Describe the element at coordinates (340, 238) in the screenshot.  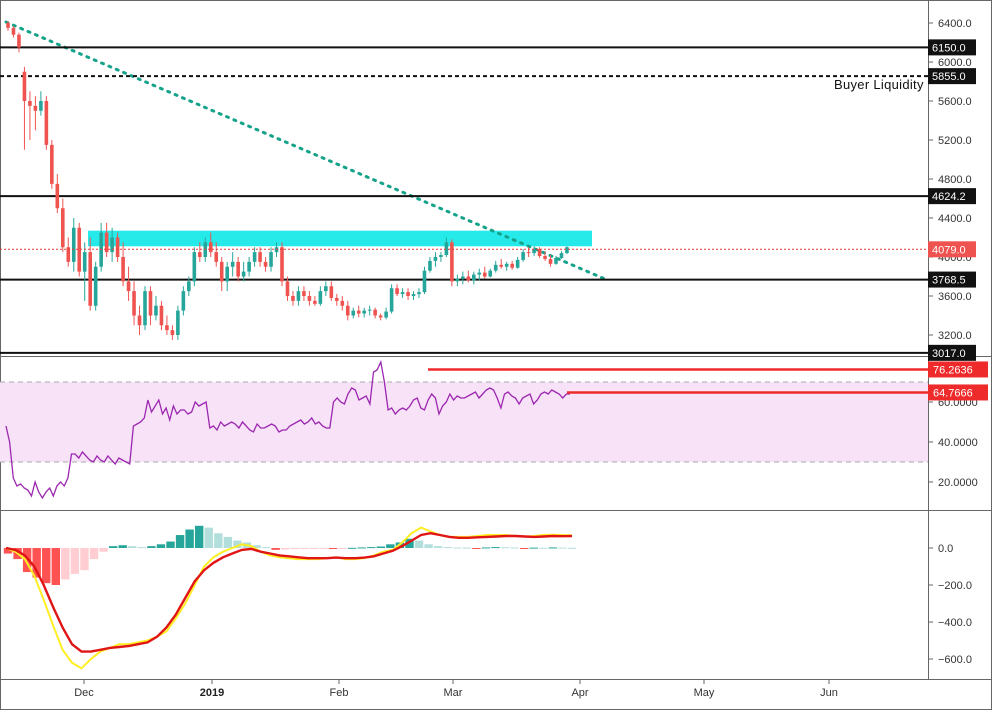
I see `resistance-zone` at that location.